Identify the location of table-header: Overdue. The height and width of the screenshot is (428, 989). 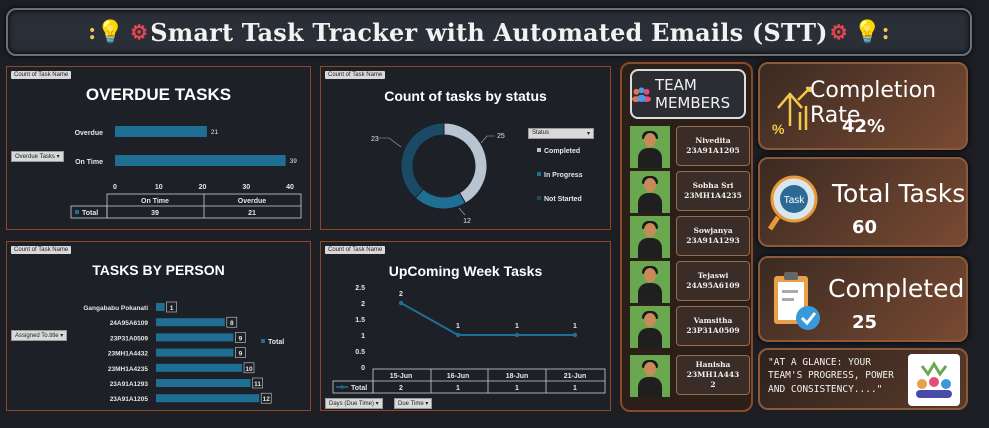
(252, 201).